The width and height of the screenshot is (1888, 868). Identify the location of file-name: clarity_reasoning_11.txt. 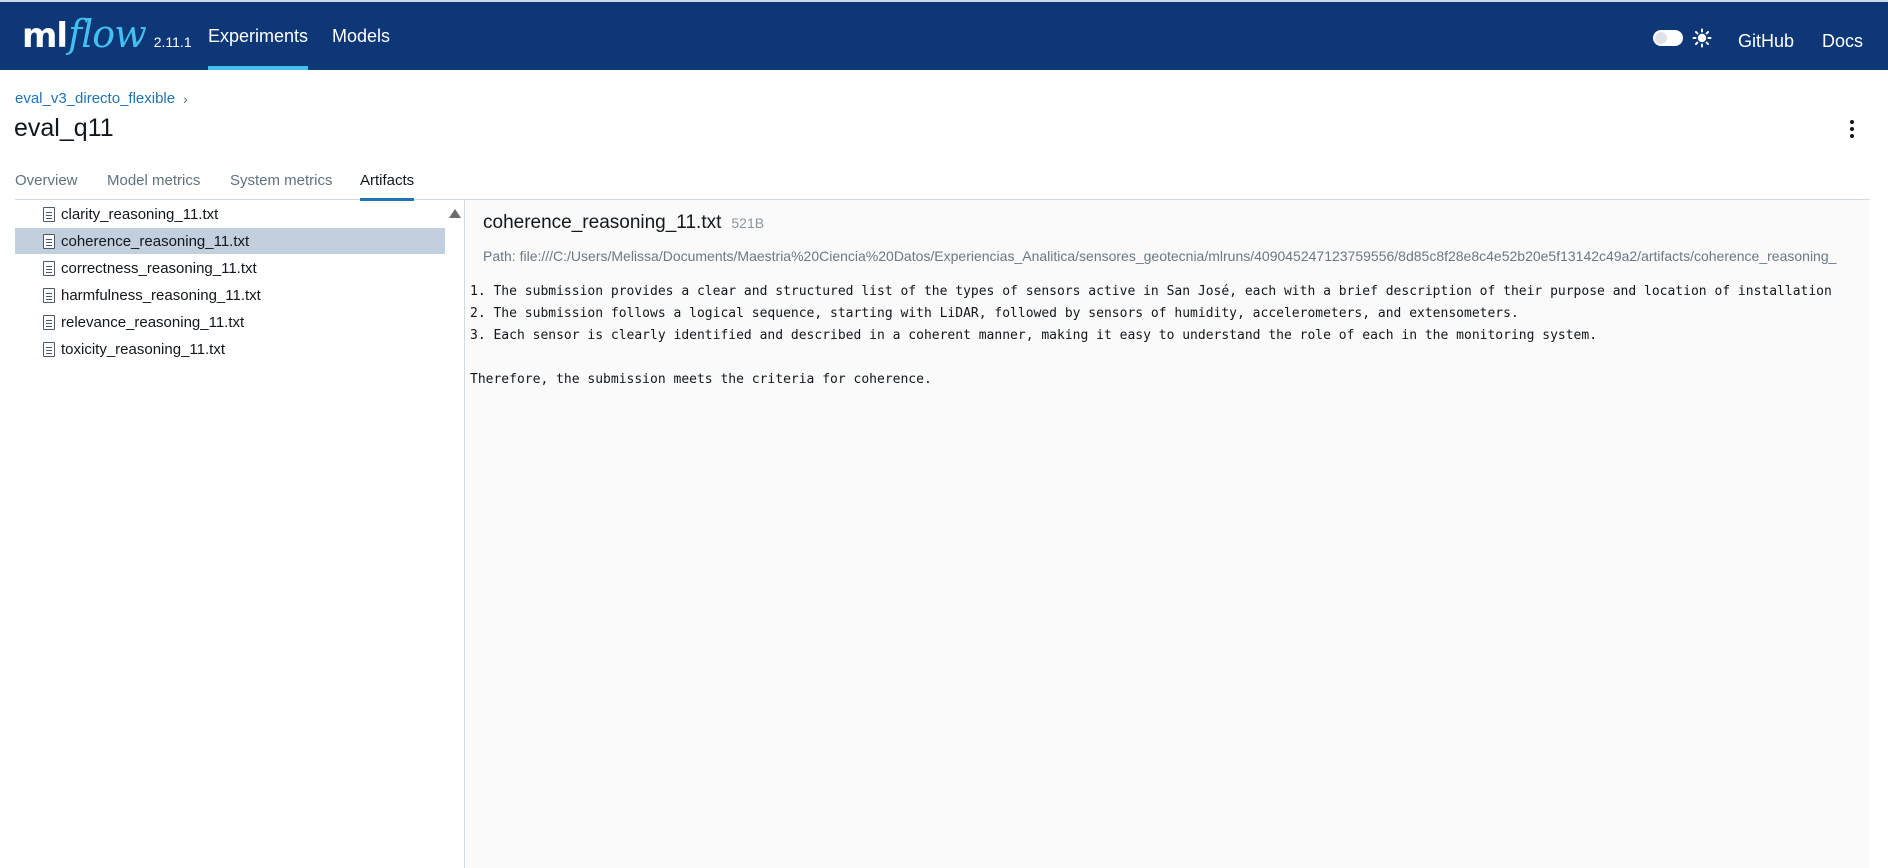
(140, 214).